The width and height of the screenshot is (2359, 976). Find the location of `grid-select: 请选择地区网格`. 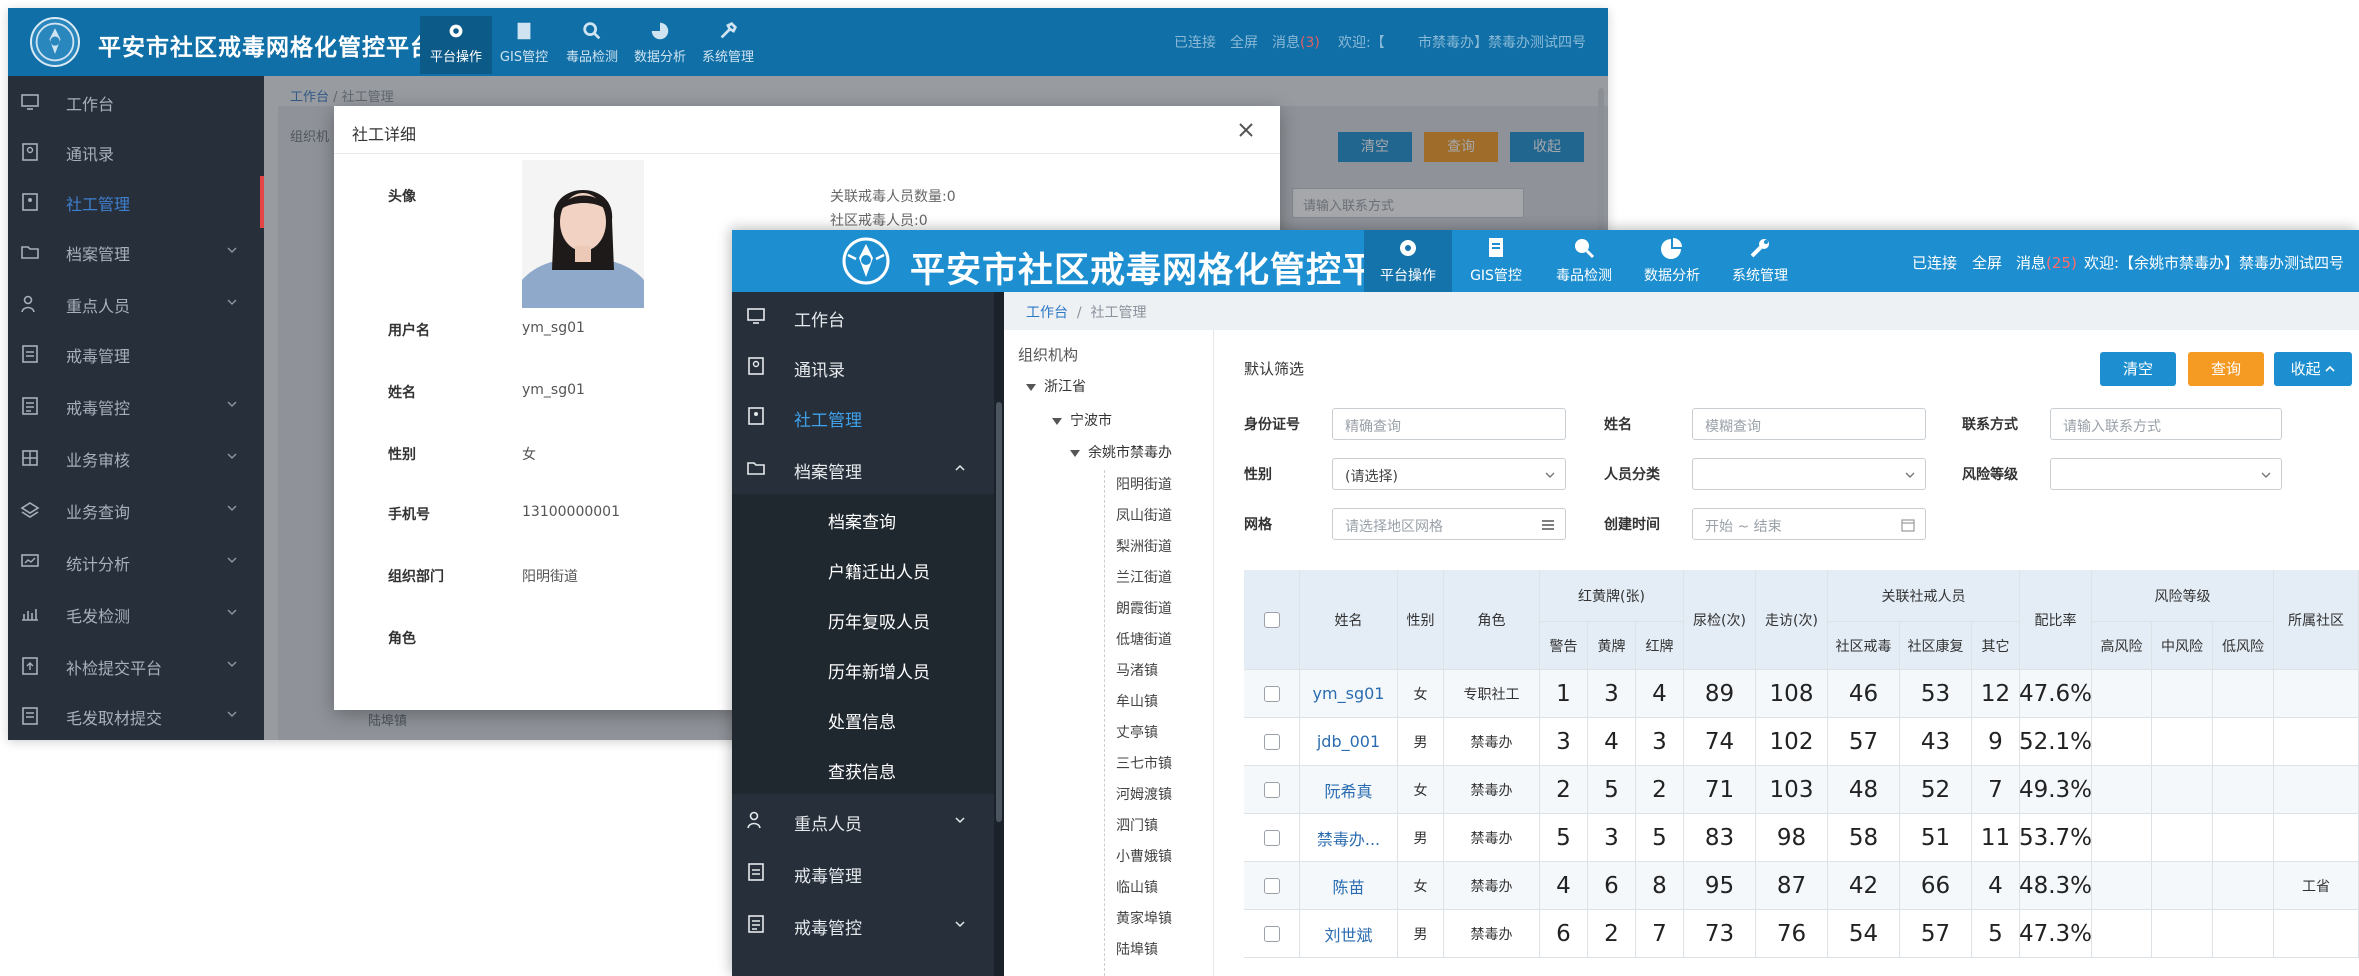

grid-select: 请选择地区网格 is located at coordinates (1449, 524).